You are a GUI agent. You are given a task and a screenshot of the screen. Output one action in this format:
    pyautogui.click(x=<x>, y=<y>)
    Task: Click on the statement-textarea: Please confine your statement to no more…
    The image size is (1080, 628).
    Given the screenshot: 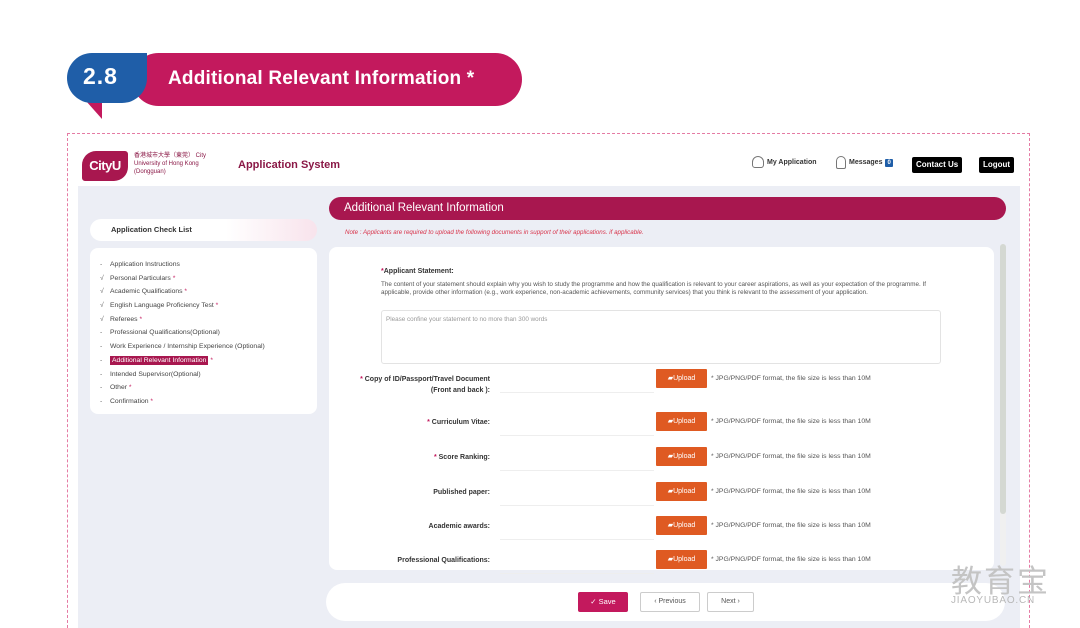 What is the action you would take?
    pyautogui.click(x=661, y=337)
    